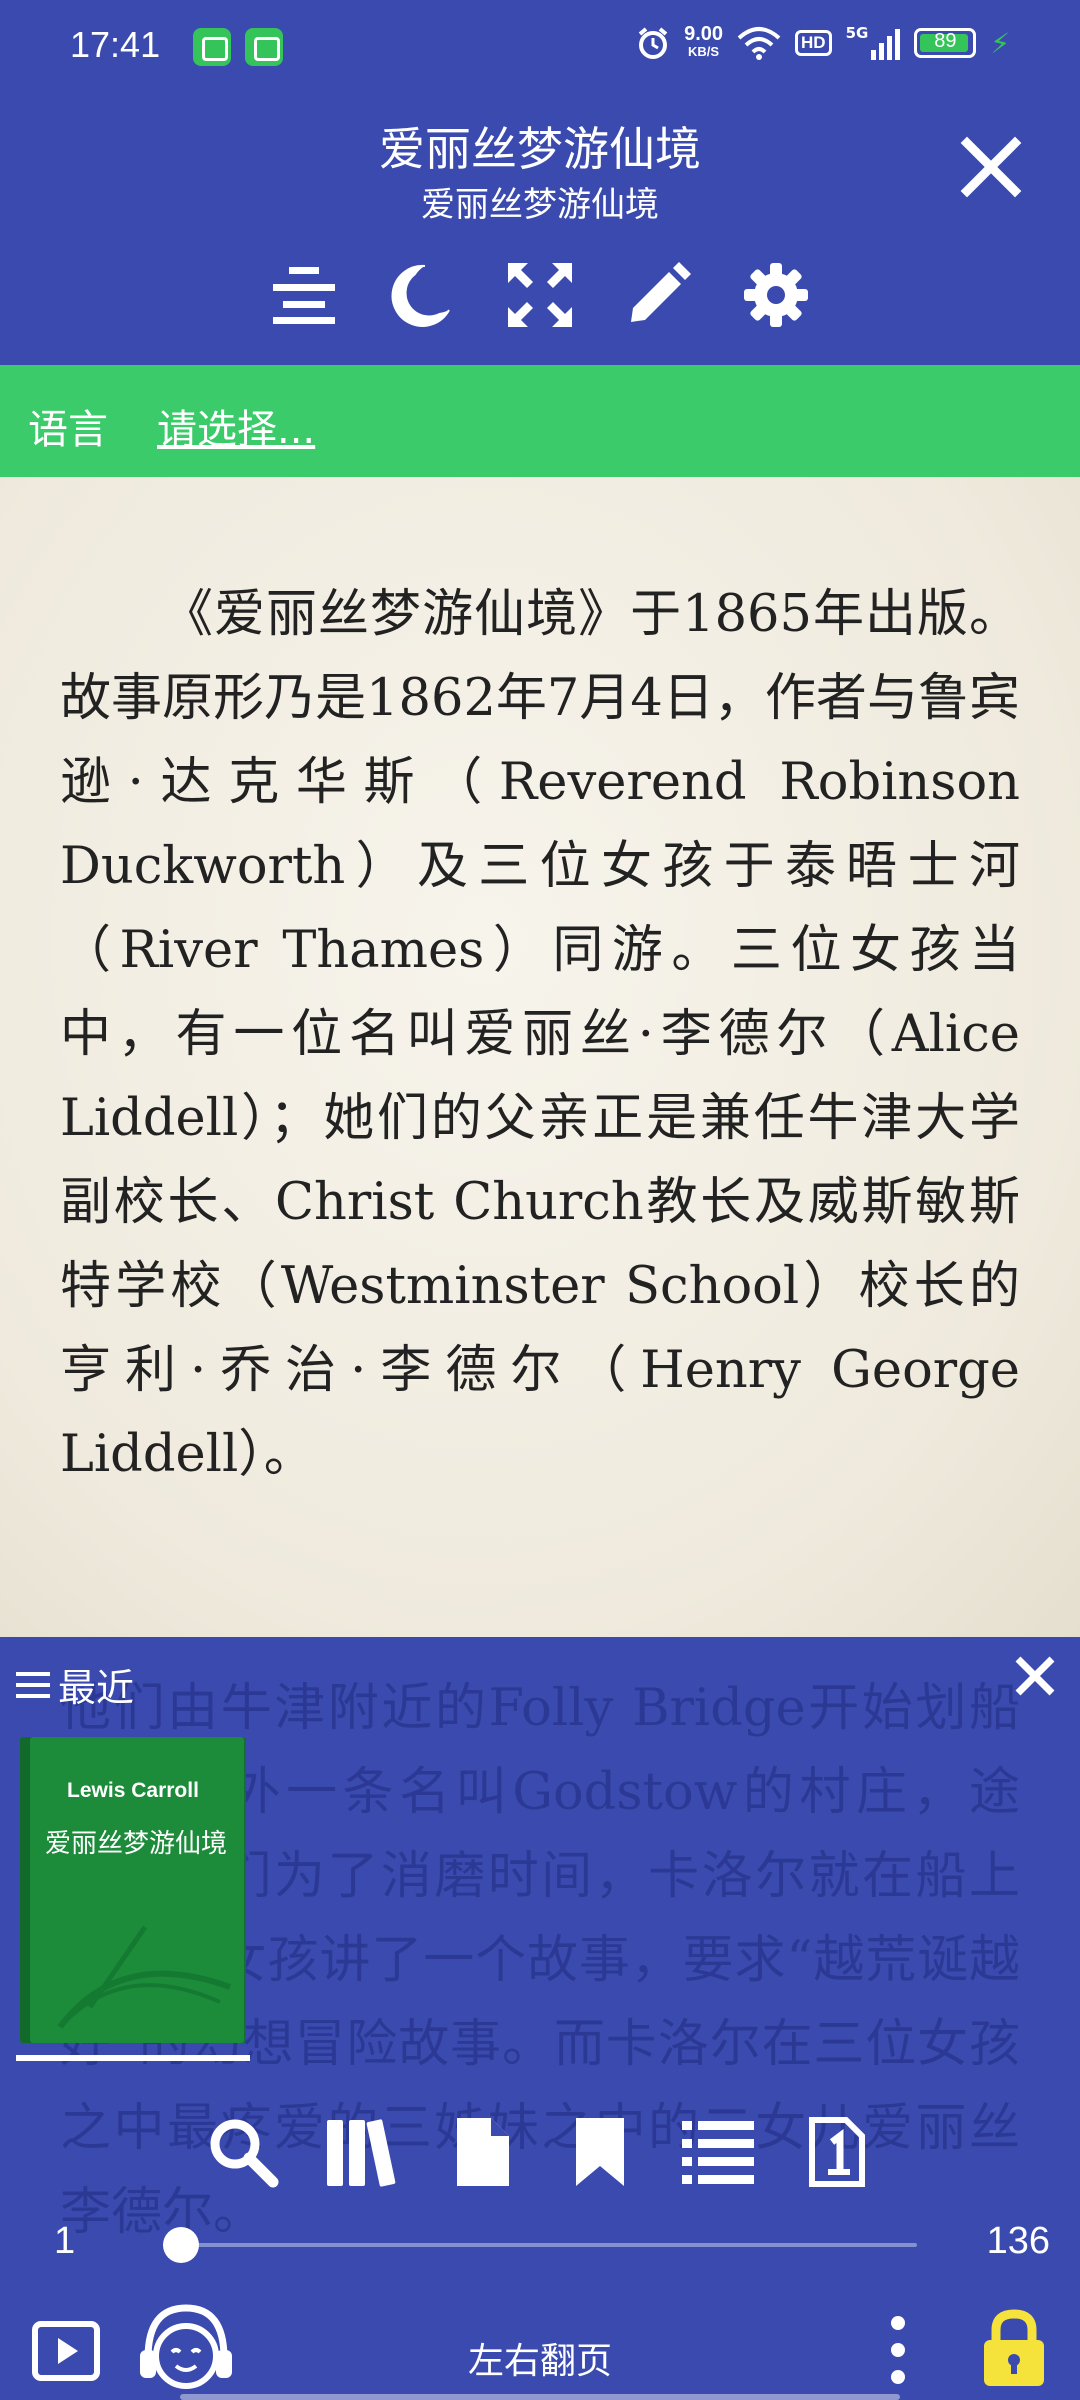 The width and height of the screenshot is (1080, 2400). I want to click on book-title: 爱丽丝梦游仙境, so click(540, 149).